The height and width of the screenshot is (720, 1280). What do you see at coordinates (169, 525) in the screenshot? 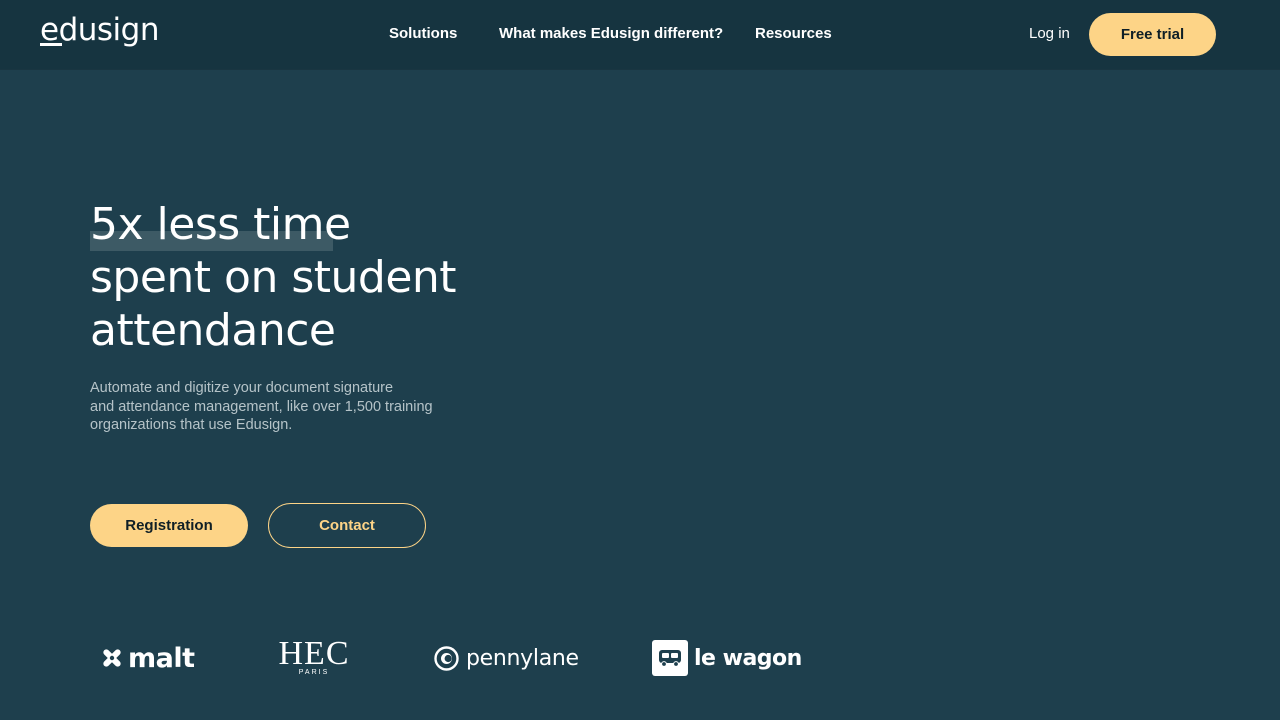
I see `registration-button: Registration` at bounding box center [169, 525].